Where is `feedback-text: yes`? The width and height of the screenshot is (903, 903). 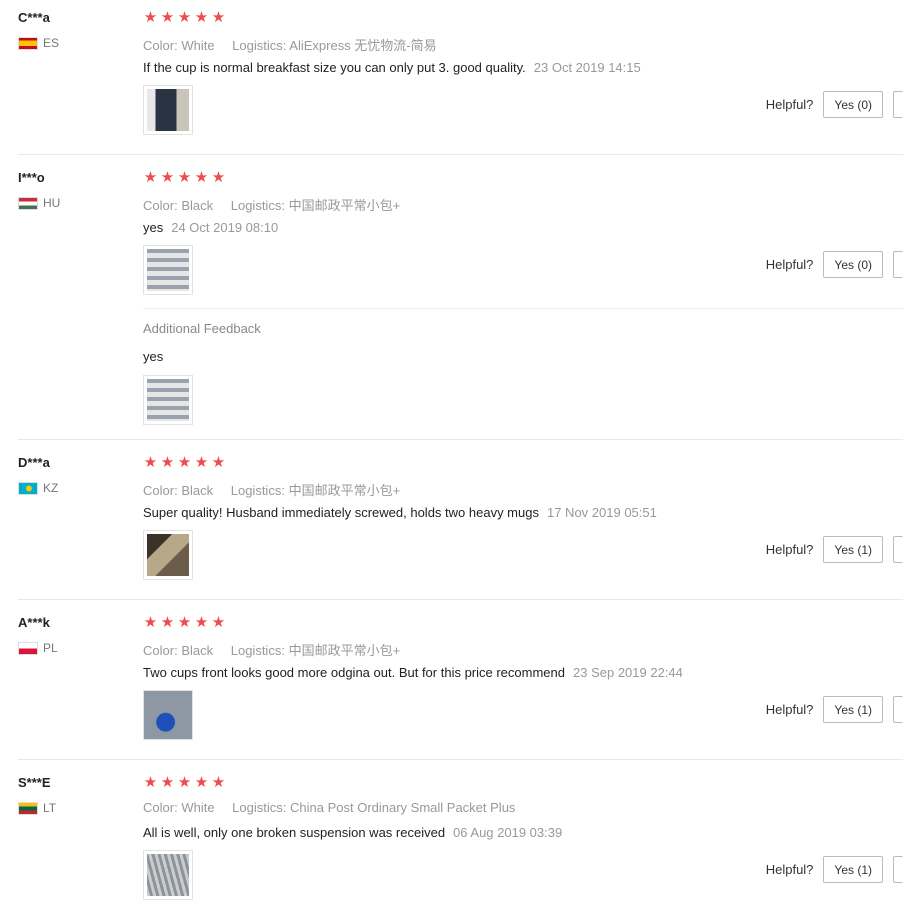
feedback-text: yes is located at coordinates (153, 227).